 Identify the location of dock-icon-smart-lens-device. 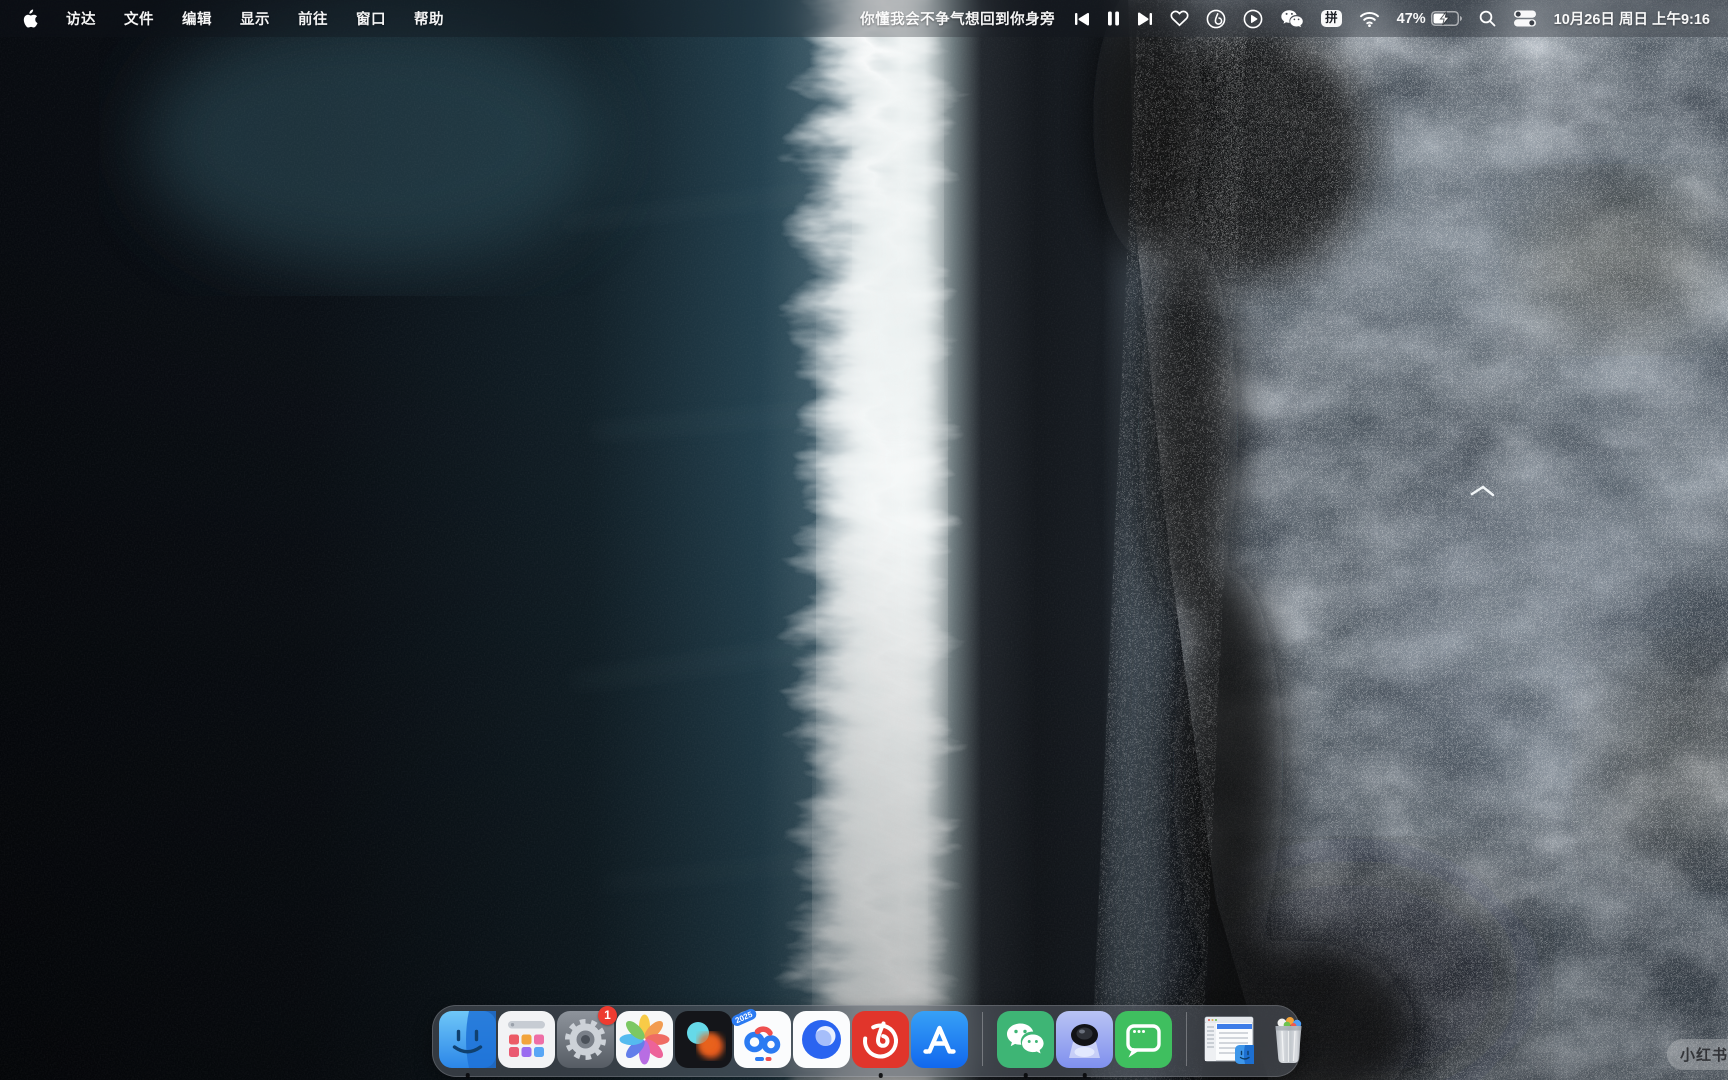
(1084, 1044).